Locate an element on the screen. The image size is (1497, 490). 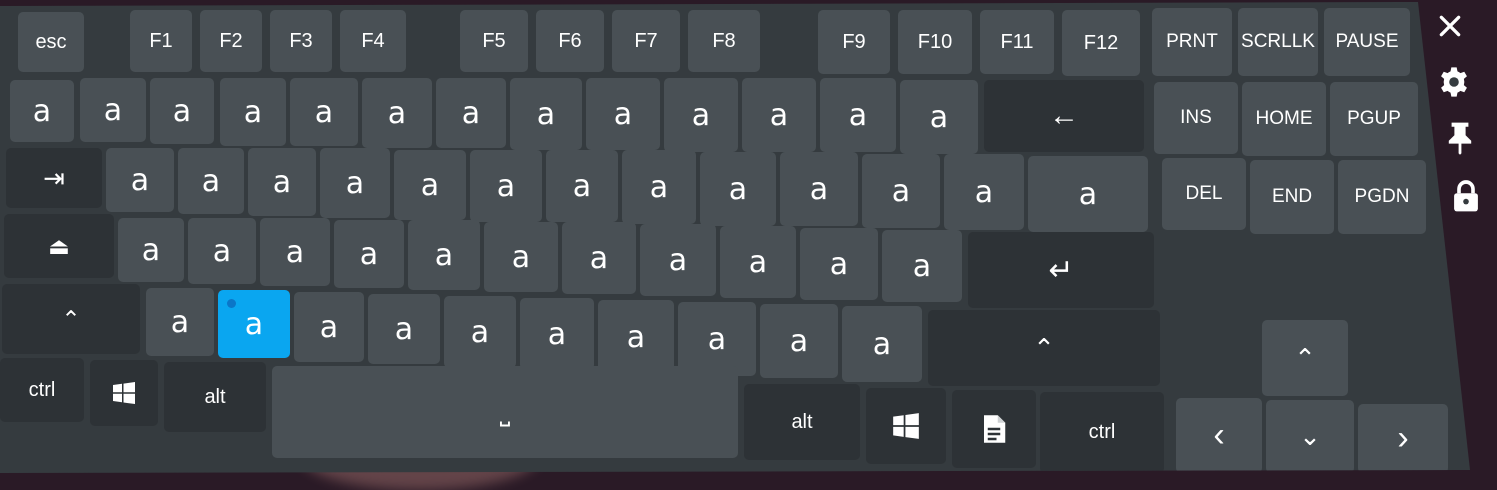
row3-key11: a is located at coordinates (922, 266).